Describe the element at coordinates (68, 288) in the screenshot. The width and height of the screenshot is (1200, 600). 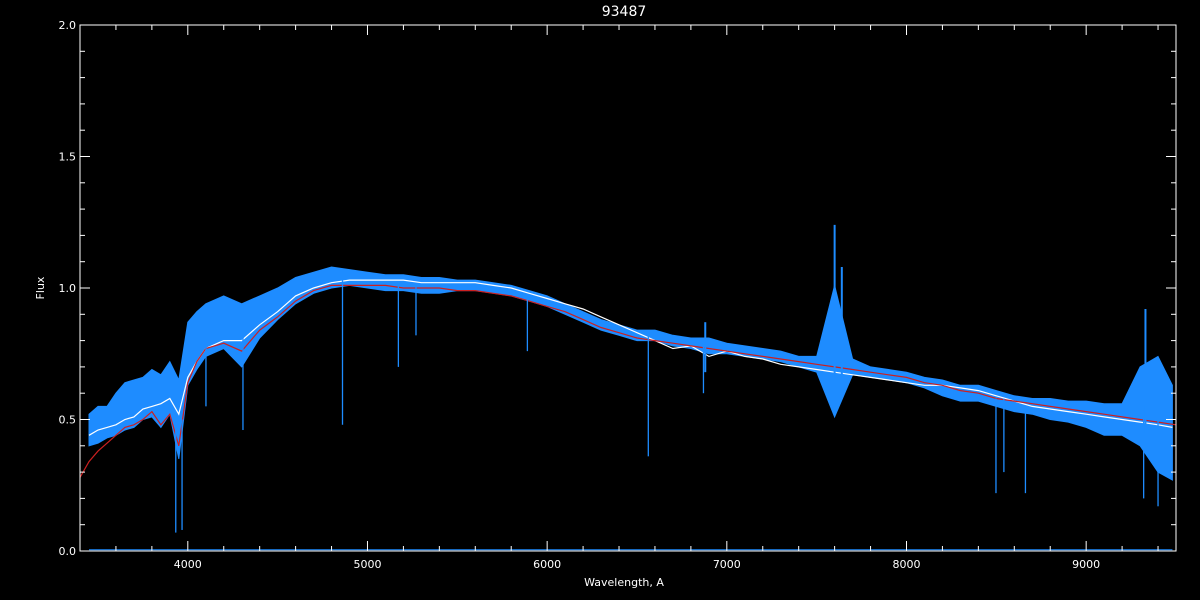
I see `y-tick-label: 1.0` at that location.